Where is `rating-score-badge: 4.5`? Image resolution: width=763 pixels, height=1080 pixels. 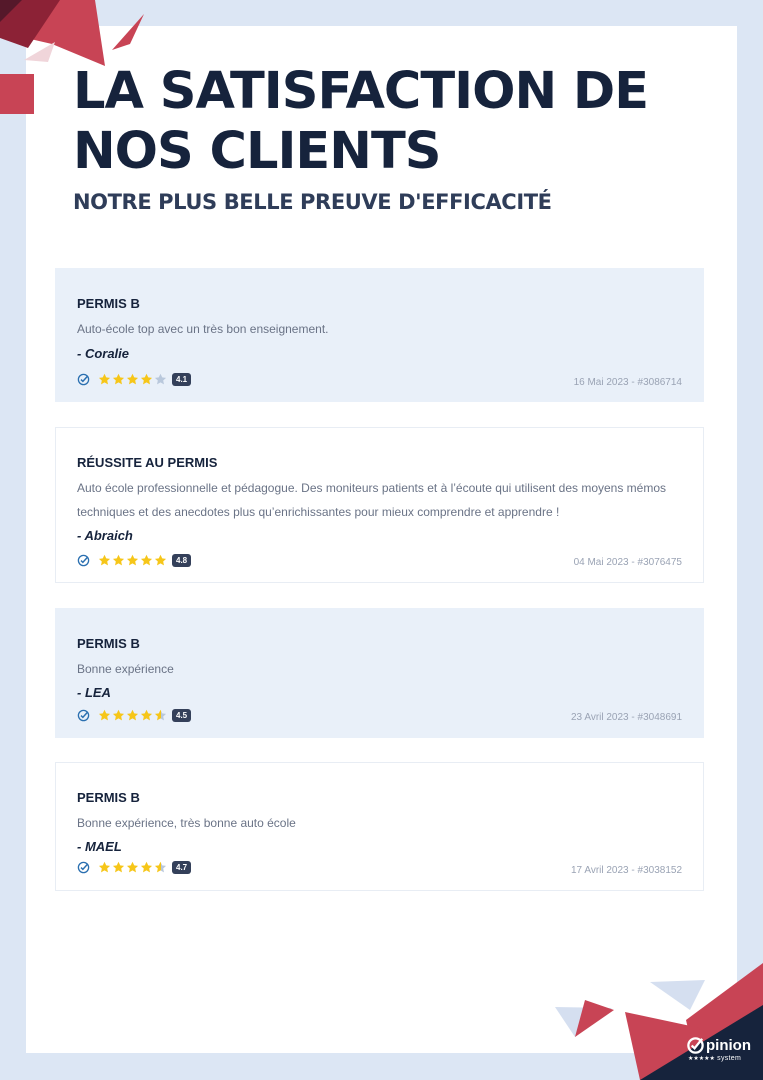
rating-score-badge: 4.5 is located at coordinates (182, 715).